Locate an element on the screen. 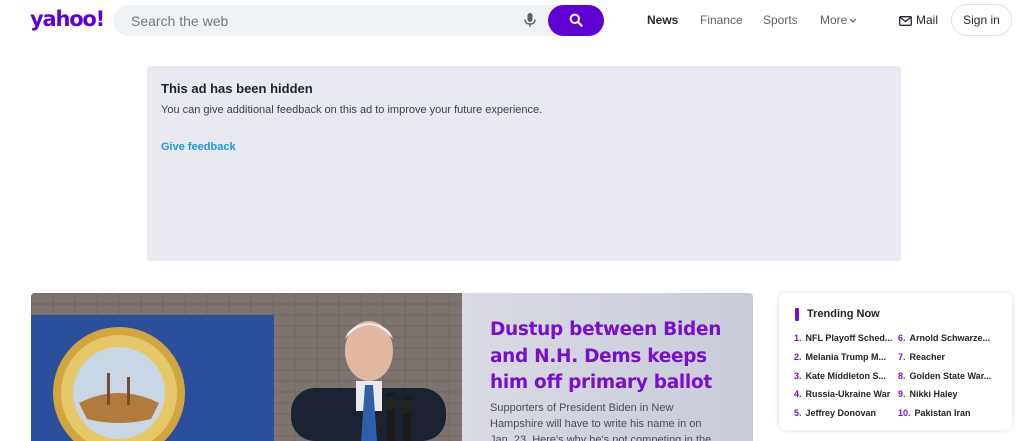 The image size is (1024, 441). trending-label: Reacher is located at coordinates (927, 357).